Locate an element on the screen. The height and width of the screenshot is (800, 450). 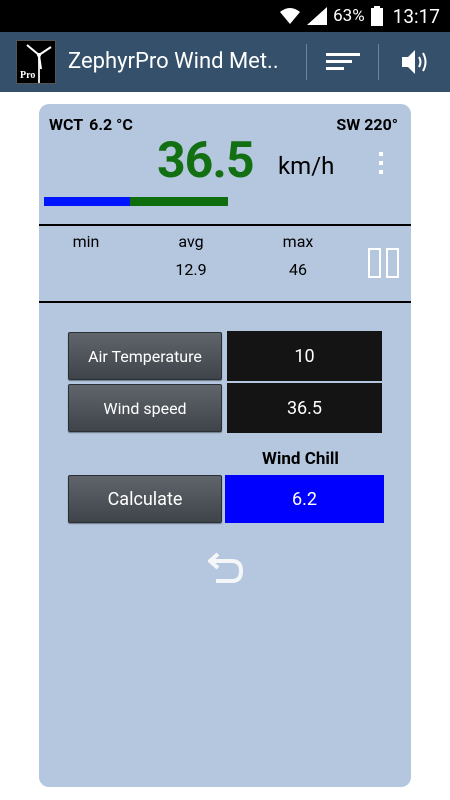
action-bar: Pro ZephyrPro Wind Met.. is located at coordinates (225, 62).